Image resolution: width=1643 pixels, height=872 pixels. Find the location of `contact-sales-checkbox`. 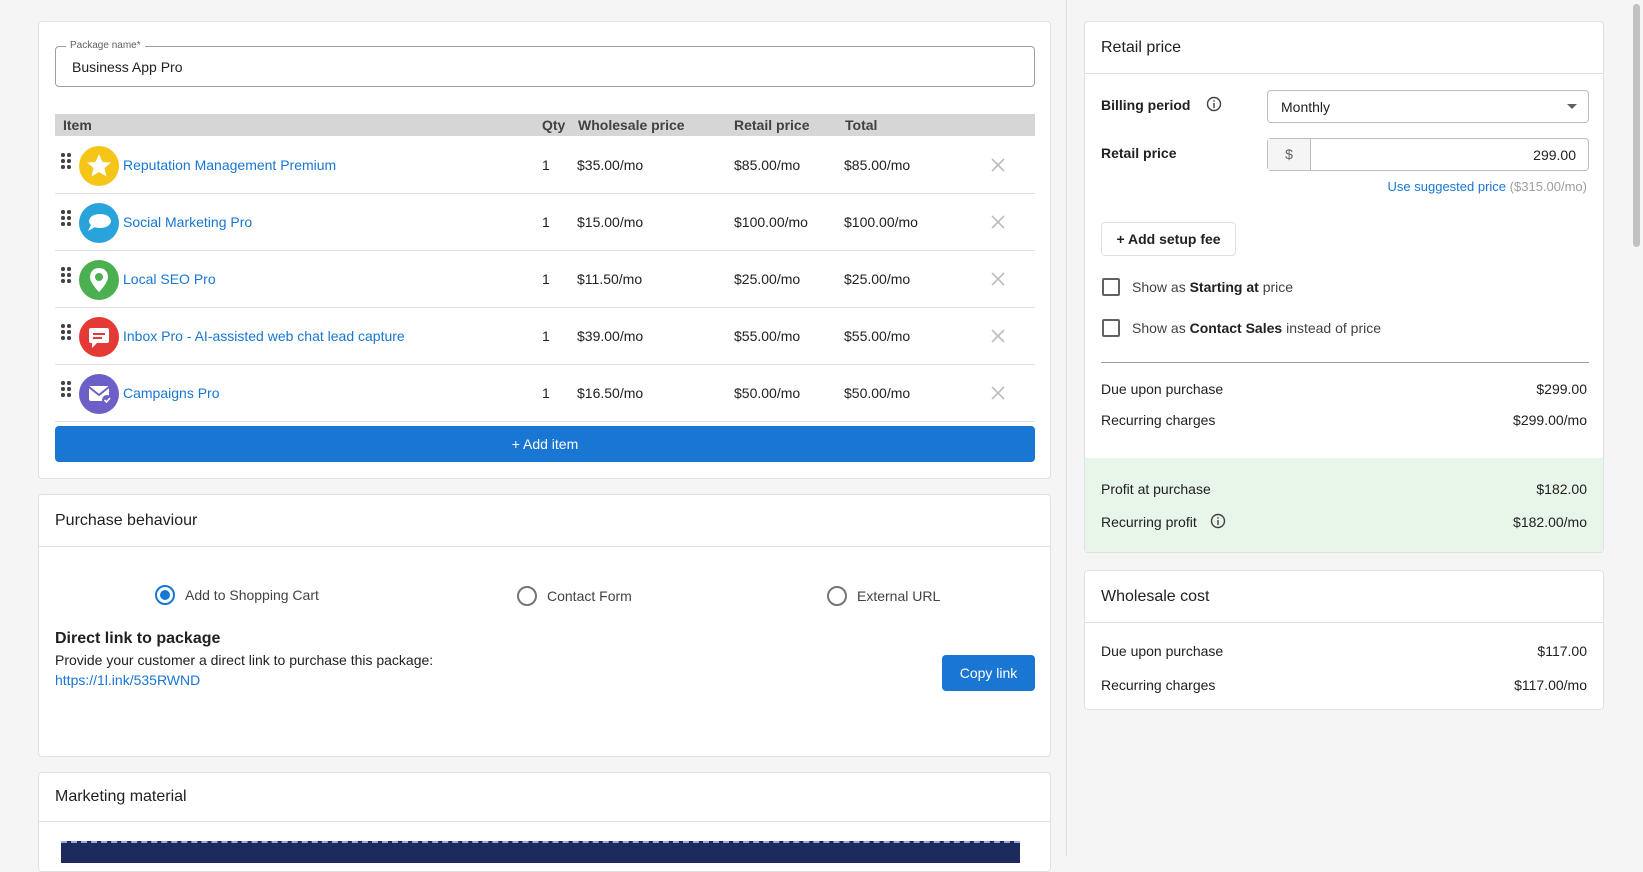

contact-sales-checkbox is located at coordinates (1111, 328).